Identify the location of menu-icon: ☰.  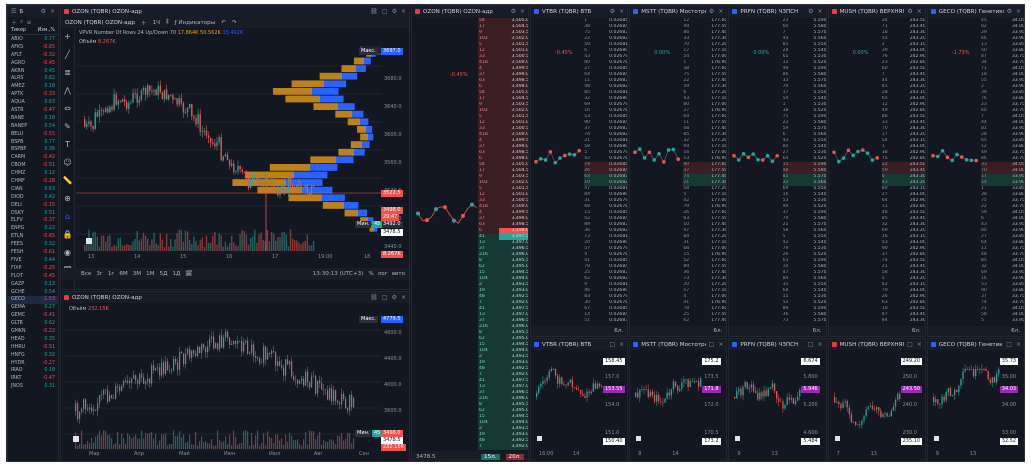
(13, 11).